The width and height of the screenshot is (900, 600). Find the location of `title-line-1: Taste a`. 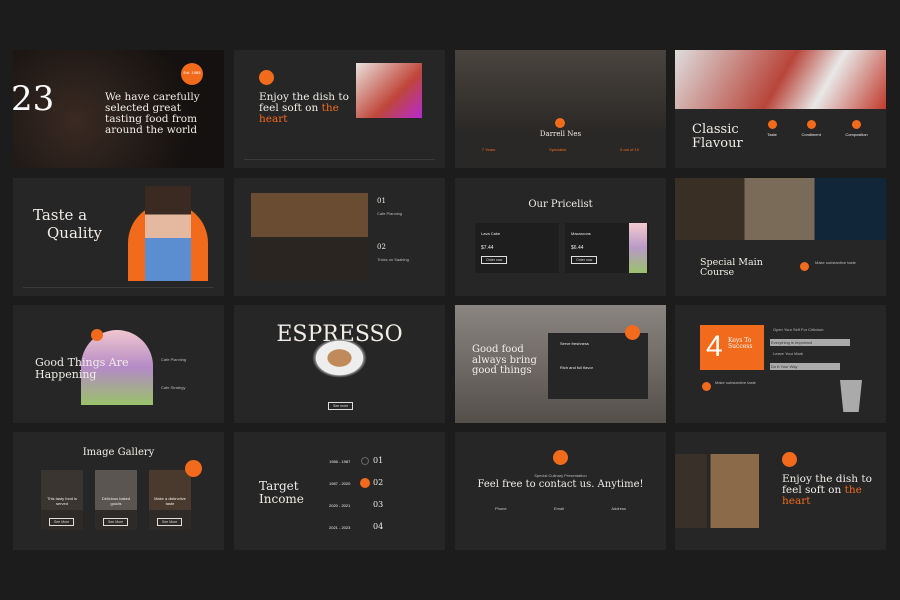

title-line-1: Taste a is located at coordinates (60, 215).